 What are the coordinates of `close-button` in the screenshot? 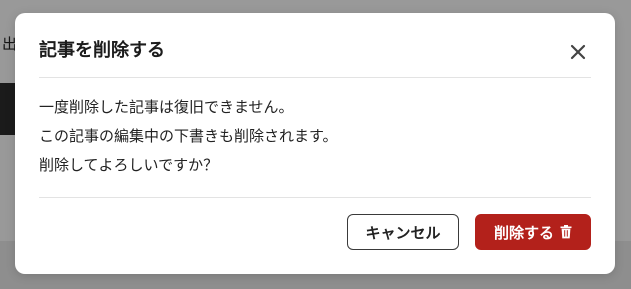 It's located at (578, 52).